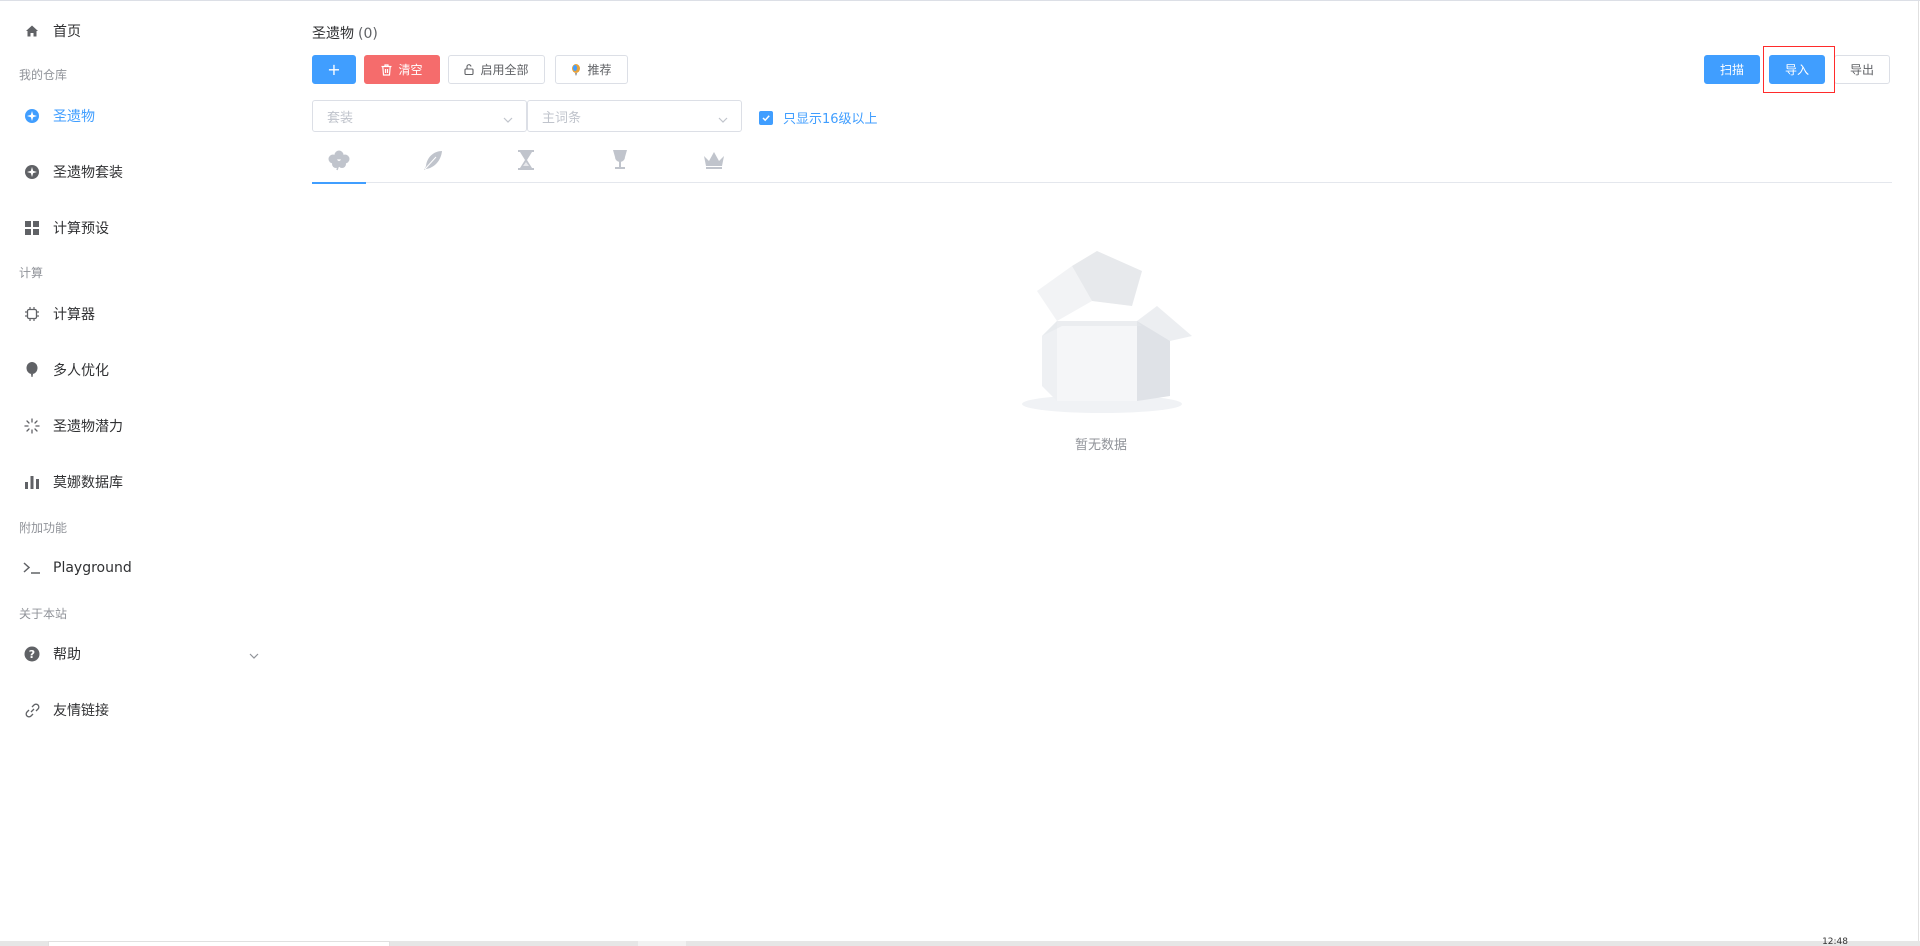 This screenshot has width=1920, height=946. I want to click on item-count: (0), so click(368, 34).